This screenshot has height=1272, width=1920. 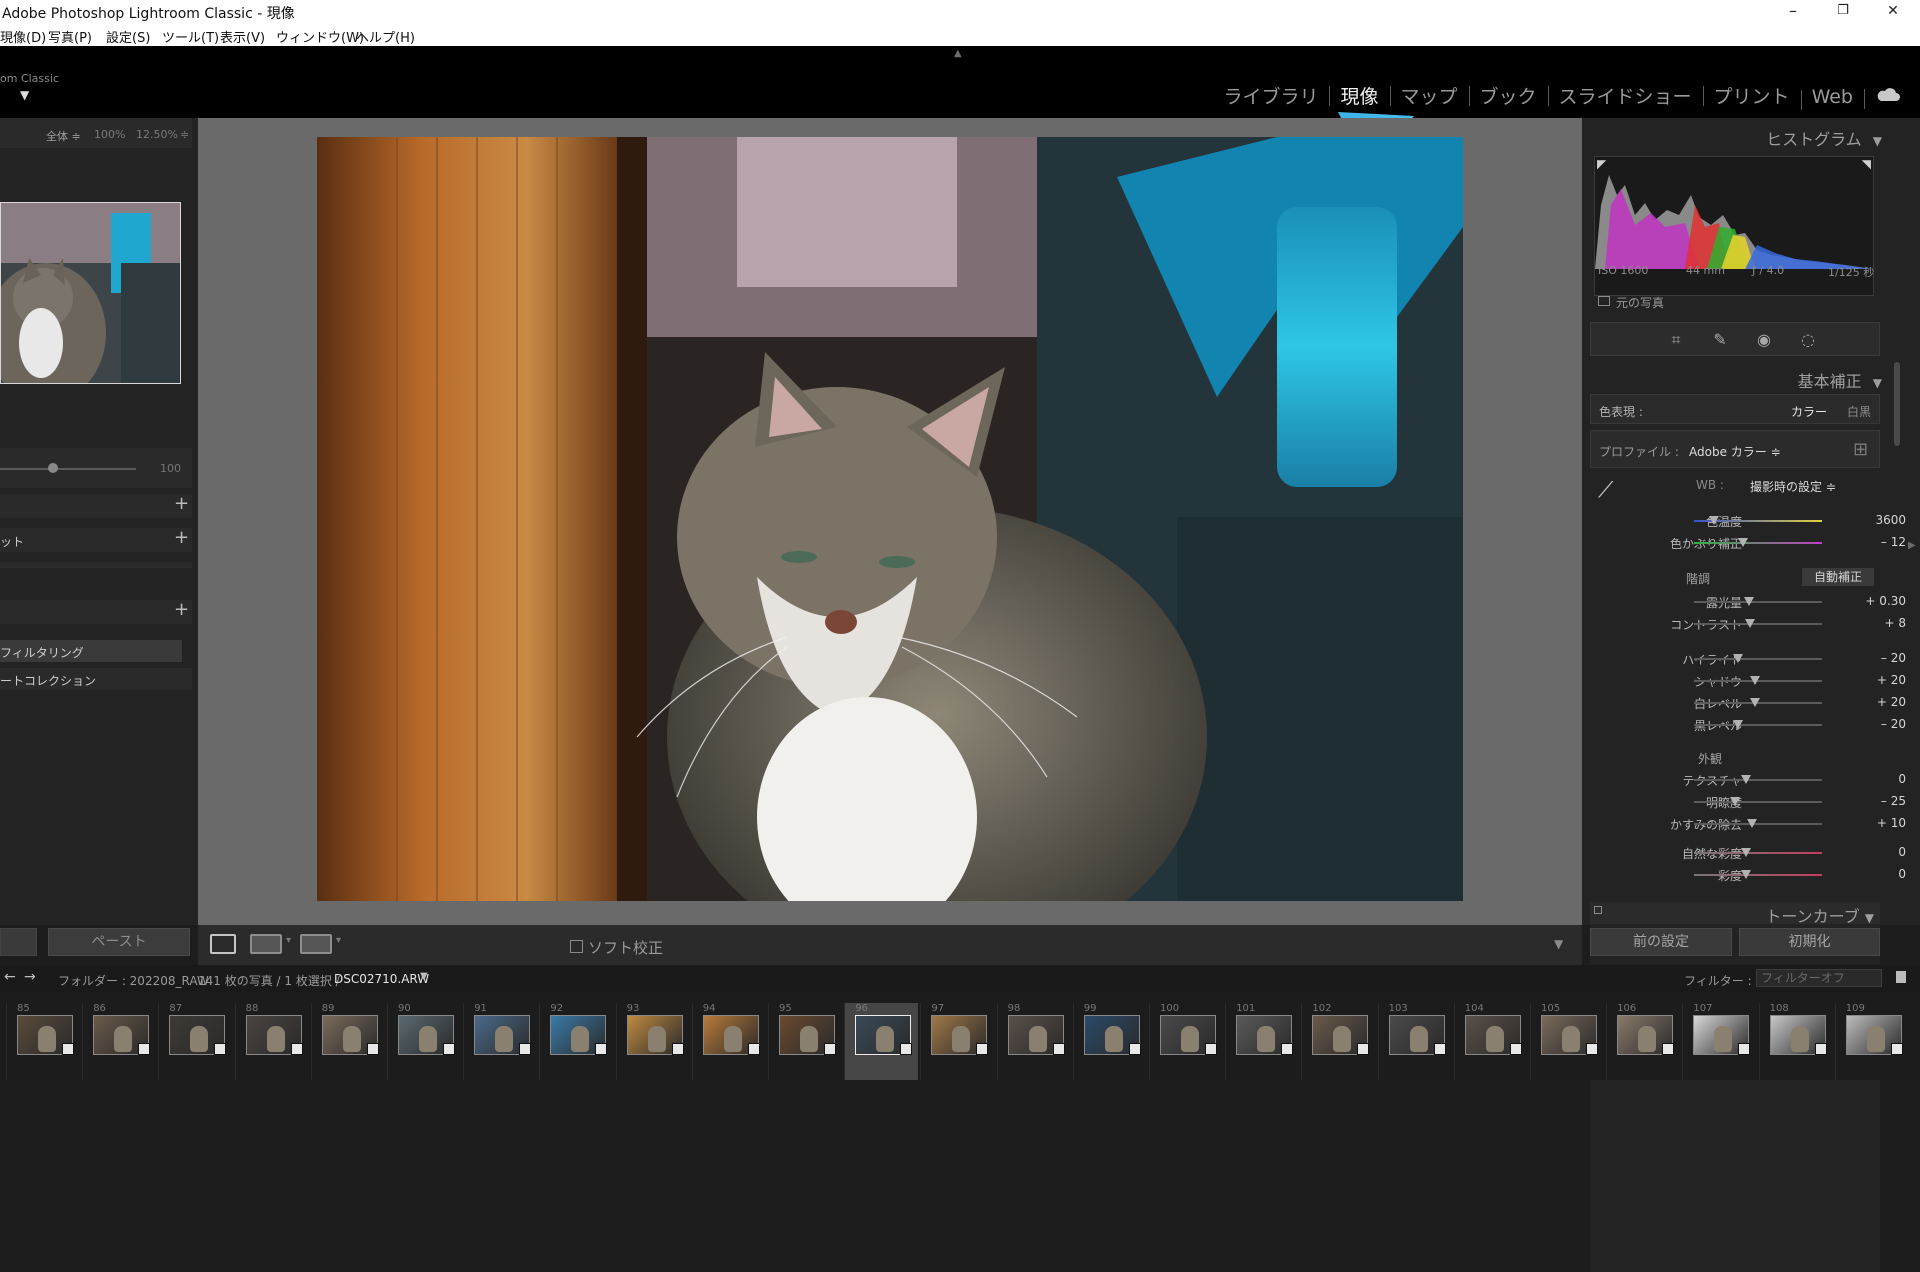 I want to click on filmstrip-cell: 108, so click(x=1795, y=1041).